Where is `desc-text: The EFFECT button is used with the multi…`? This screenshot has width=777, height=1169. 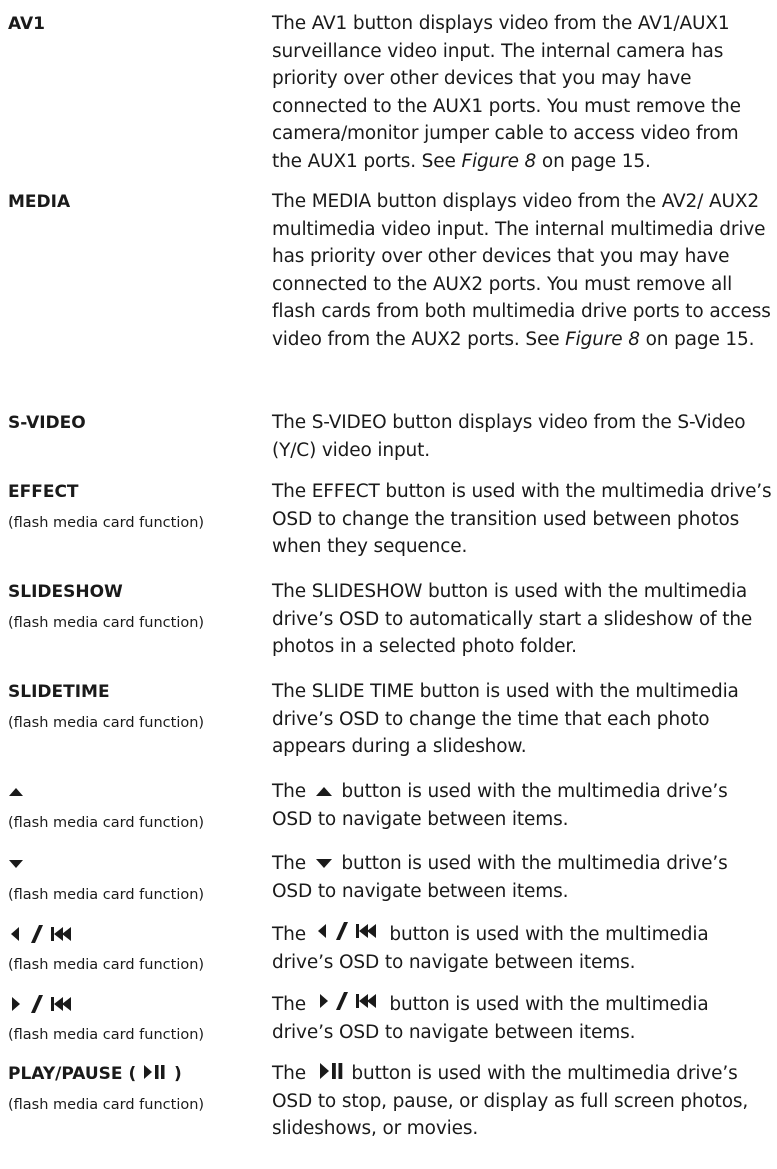 desc-text: The EFFECT button is used with the multi… is located at coordinates (522, 519).